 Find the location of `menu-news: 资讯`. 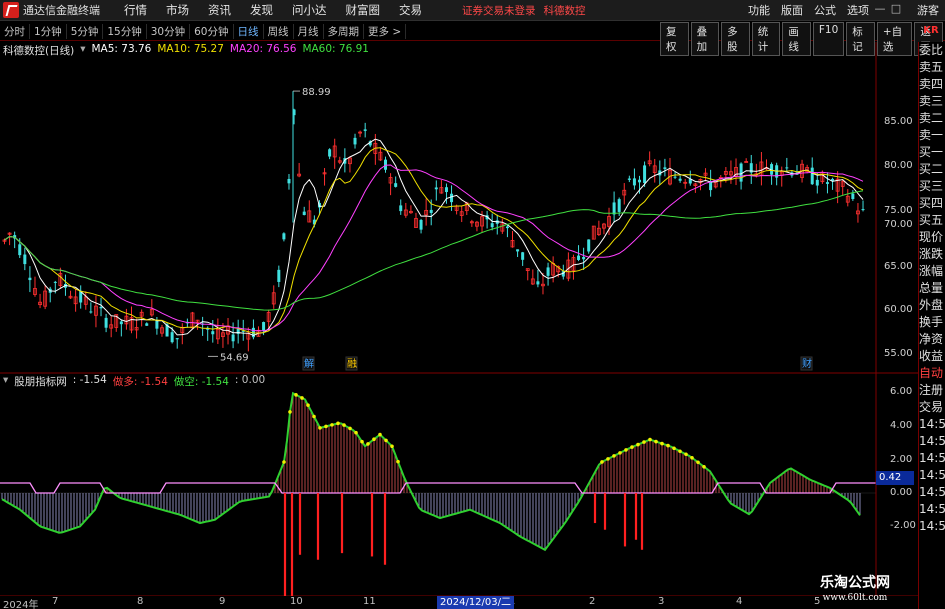

menu-news: 资讯 is located at coordinates (220, 10).